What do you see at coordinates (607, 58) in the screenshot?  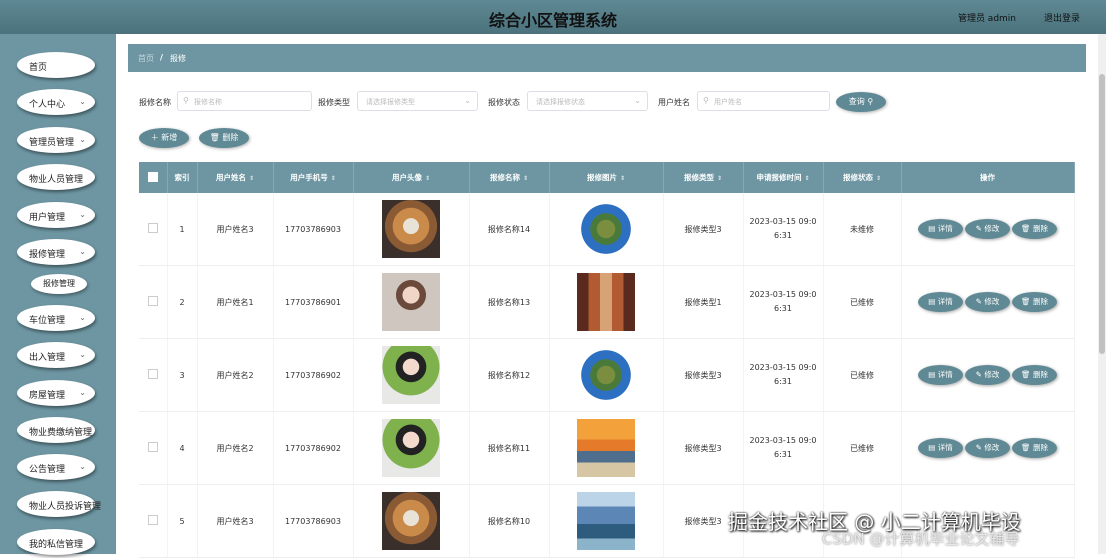 I see `breadcrumb: 首页 / 报修` at bounding box center [607, 58].